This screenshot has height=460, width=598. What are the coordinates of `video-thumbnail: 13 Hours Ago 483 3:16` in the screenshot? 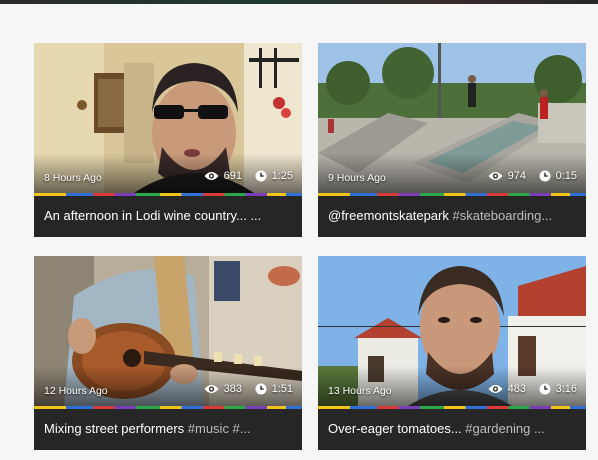 It's located at (452, 331).